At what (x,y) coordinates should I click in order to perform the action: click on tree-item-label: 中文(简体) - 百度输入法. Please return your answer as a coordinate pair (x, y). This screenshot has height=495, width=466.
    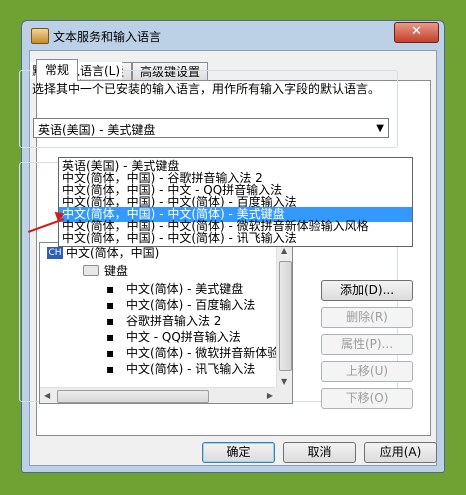
    Looking at the image, I should click on (190, 305).